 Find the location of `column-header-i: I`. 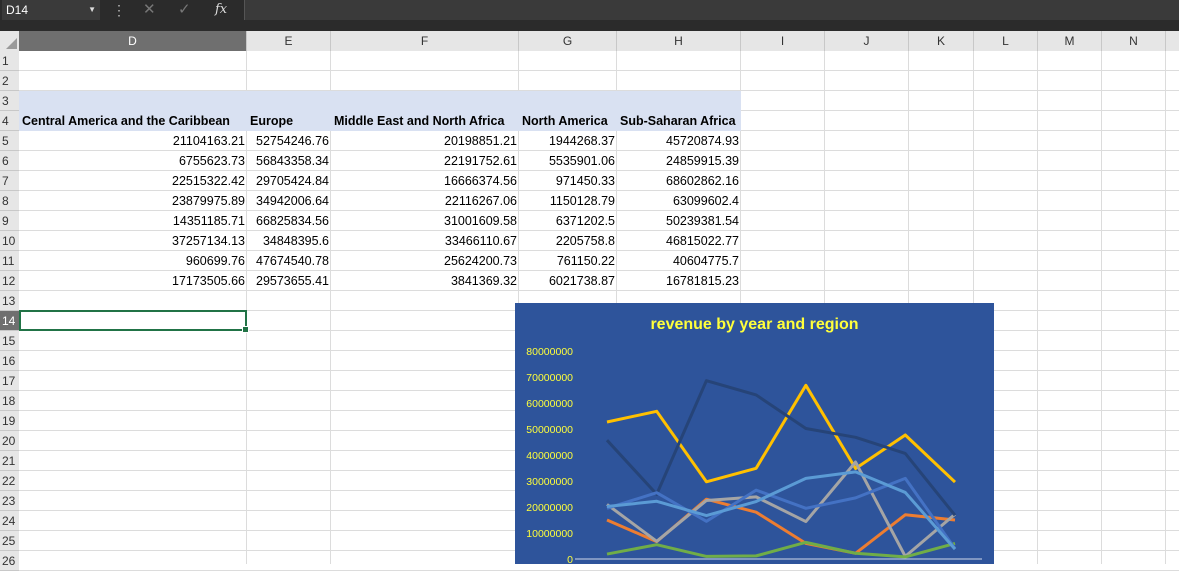

column-header-i: I is located at coordinates (783, 41).